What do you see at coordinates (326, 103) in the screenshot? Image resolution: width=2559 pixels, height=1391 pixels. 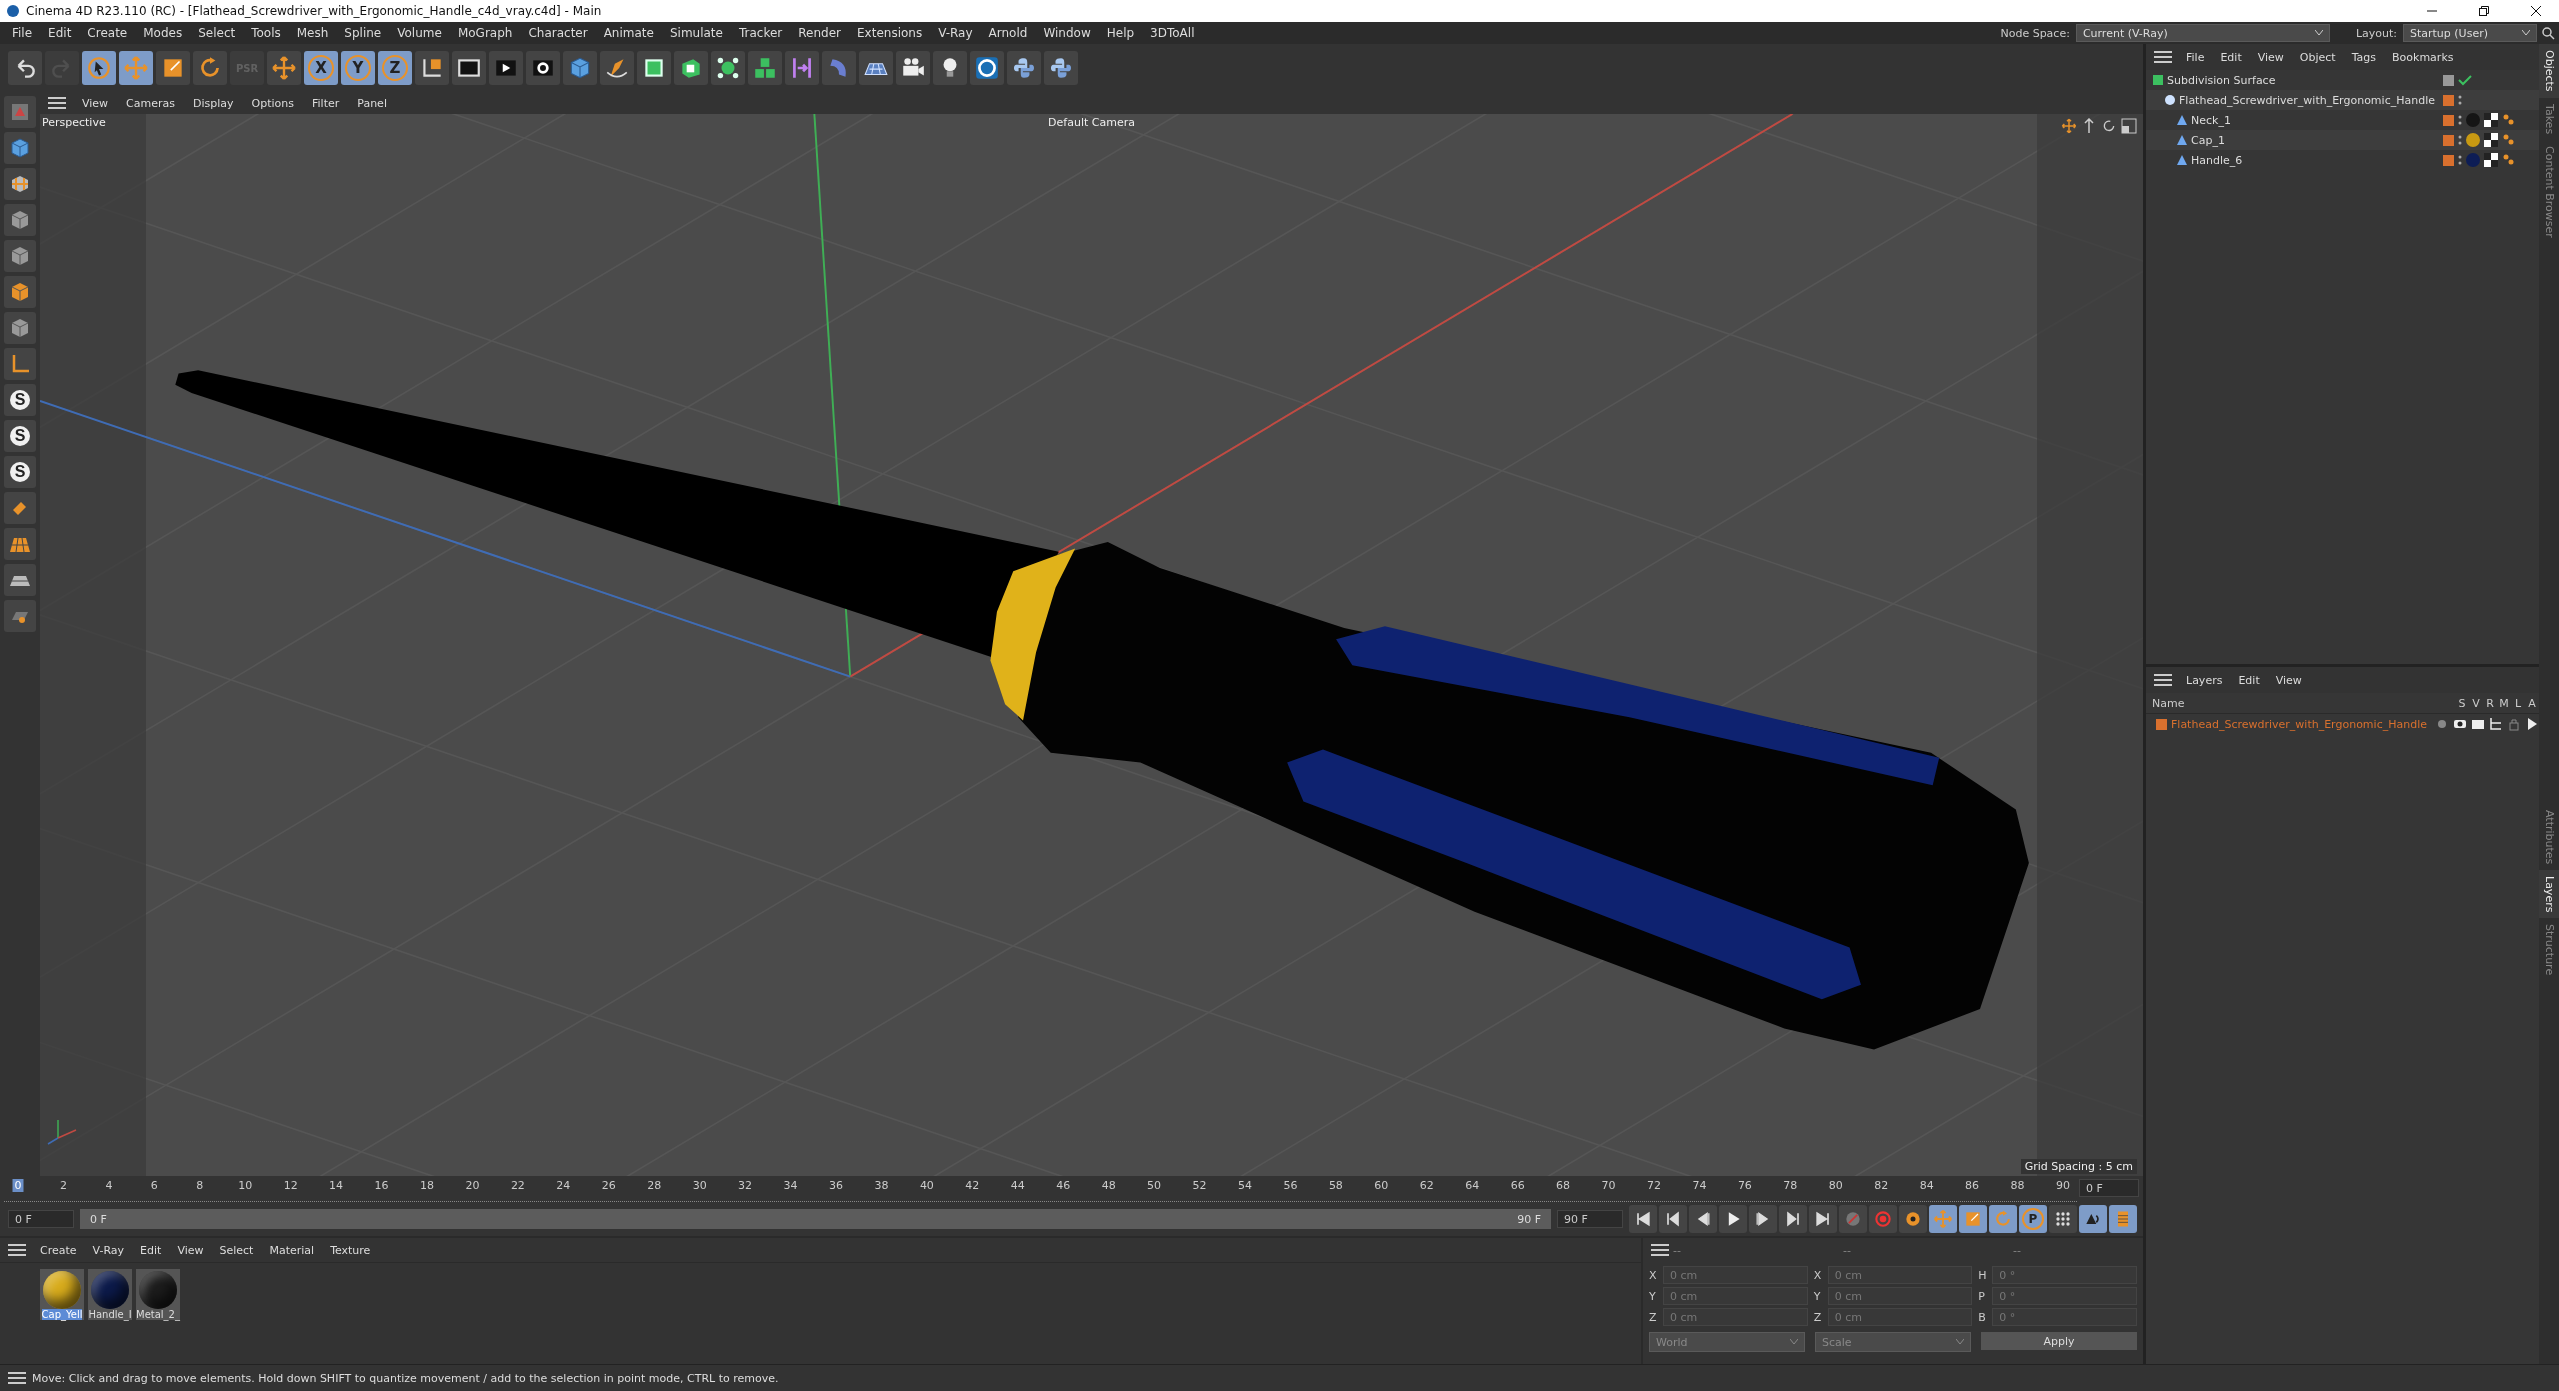 I see `viewport-menu-item: Filter` at bounding box center [326, 103].